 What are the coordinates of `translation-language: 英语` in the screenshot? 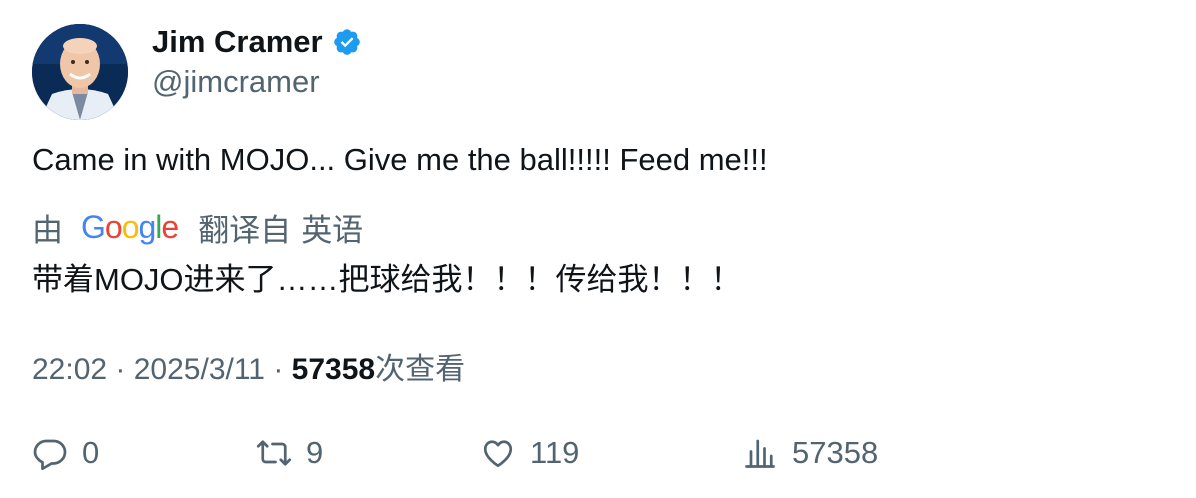 It's located at (332, 230).